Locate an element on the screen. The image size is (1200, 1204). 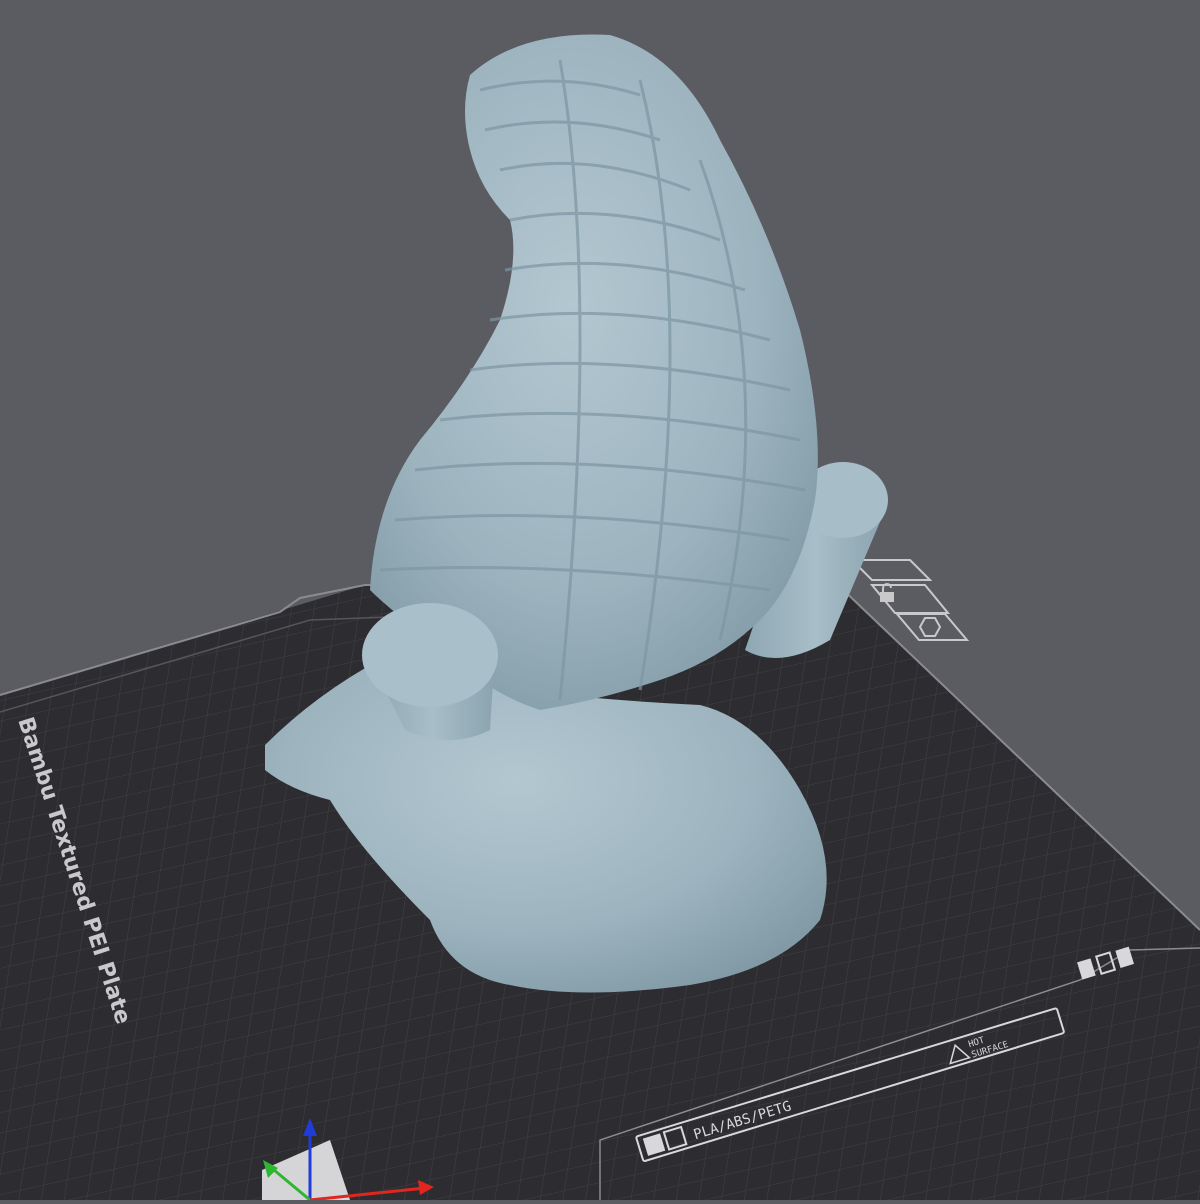
plate-settings-icon is located at coordinates (891, 570).